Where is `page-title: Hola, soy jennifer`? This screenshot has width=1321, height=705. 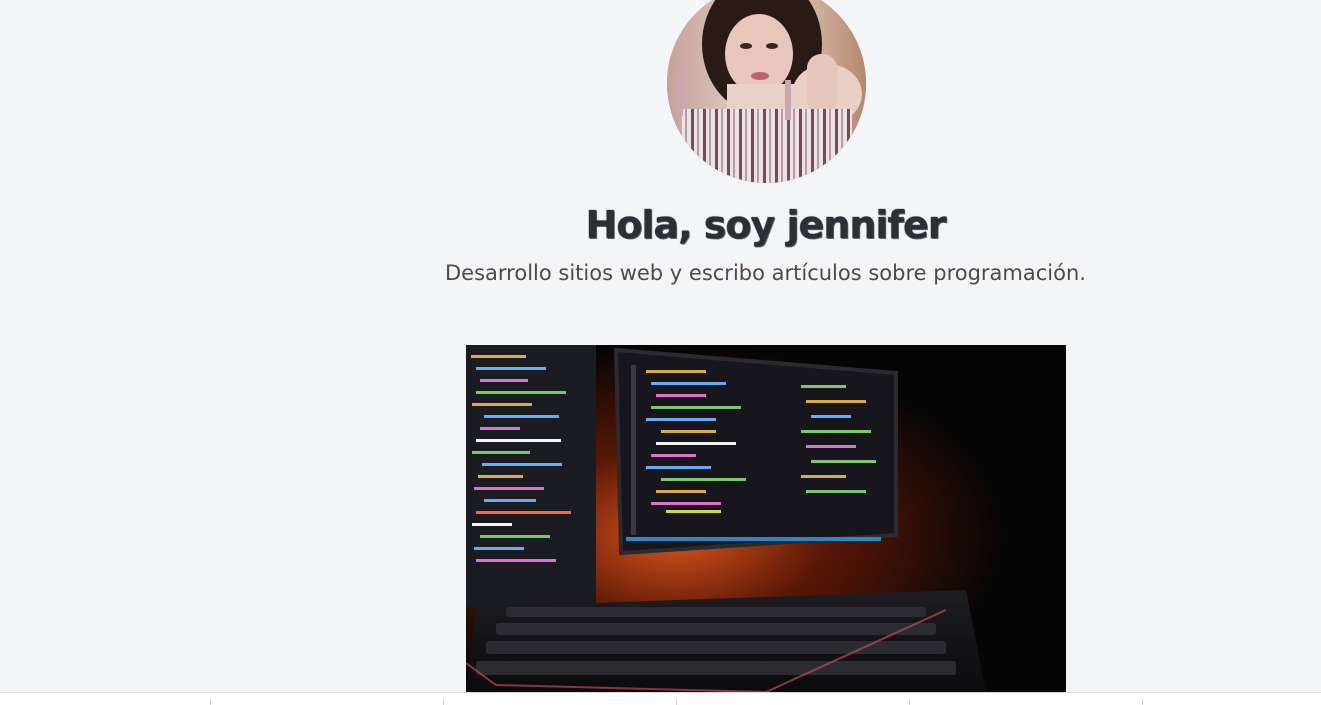 page-title: Hola, soy jennifer is located at coordinates (766, 225).